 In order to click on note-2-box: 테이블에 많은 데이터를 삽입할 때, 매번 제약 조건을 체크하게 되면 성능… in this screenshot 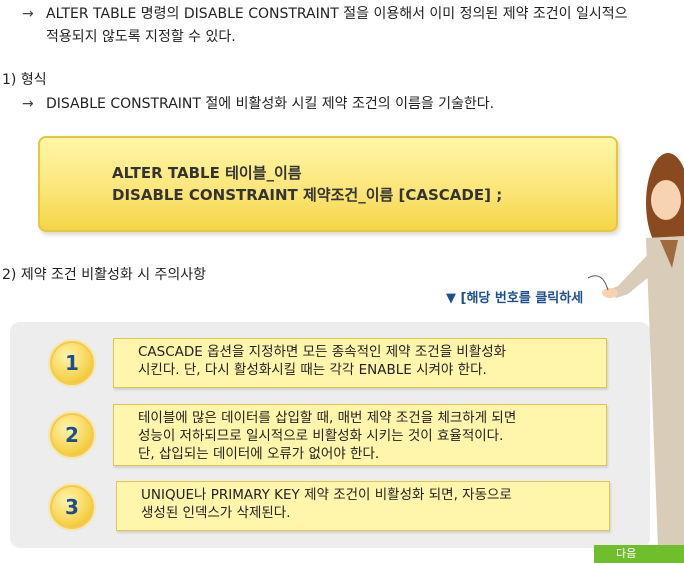, I will do `click(360, 435)`.